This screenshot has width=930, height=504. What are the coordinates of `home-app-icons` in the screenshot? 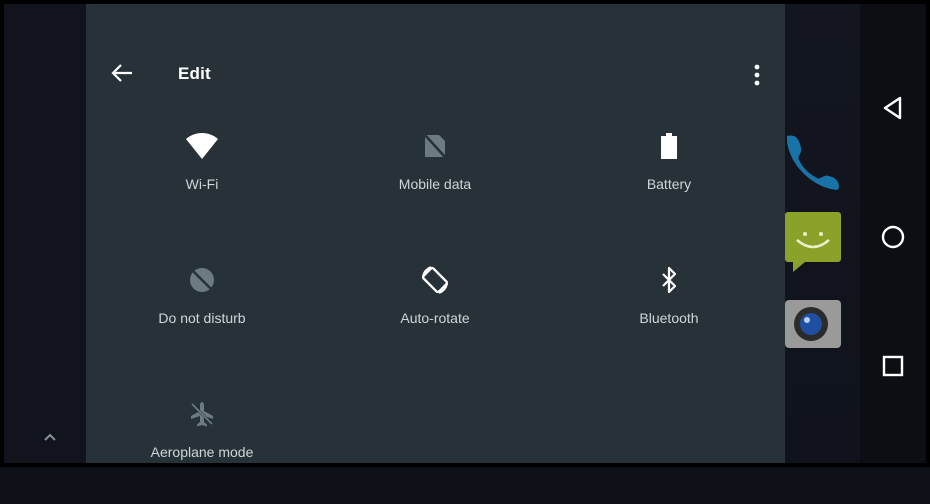 It's located at (820, 233).